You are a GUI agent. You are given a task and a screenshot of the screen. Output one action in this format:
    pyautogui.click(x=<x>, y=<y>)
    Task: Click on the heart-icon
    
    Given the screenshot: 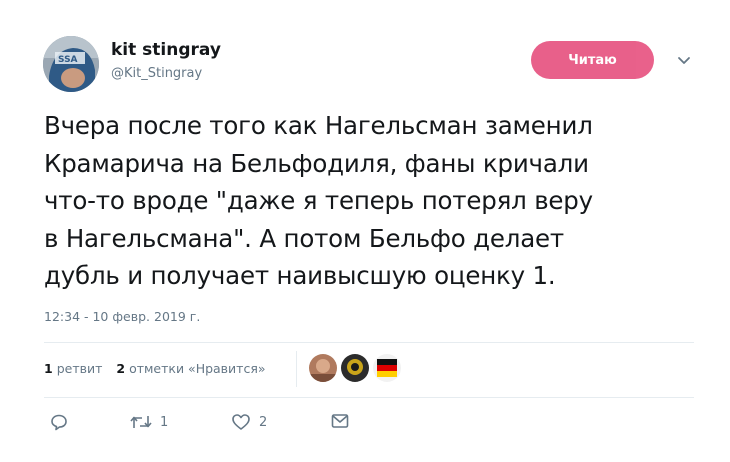 What is the action you would take?
    pyautogui.click(x=241, y=422)
    